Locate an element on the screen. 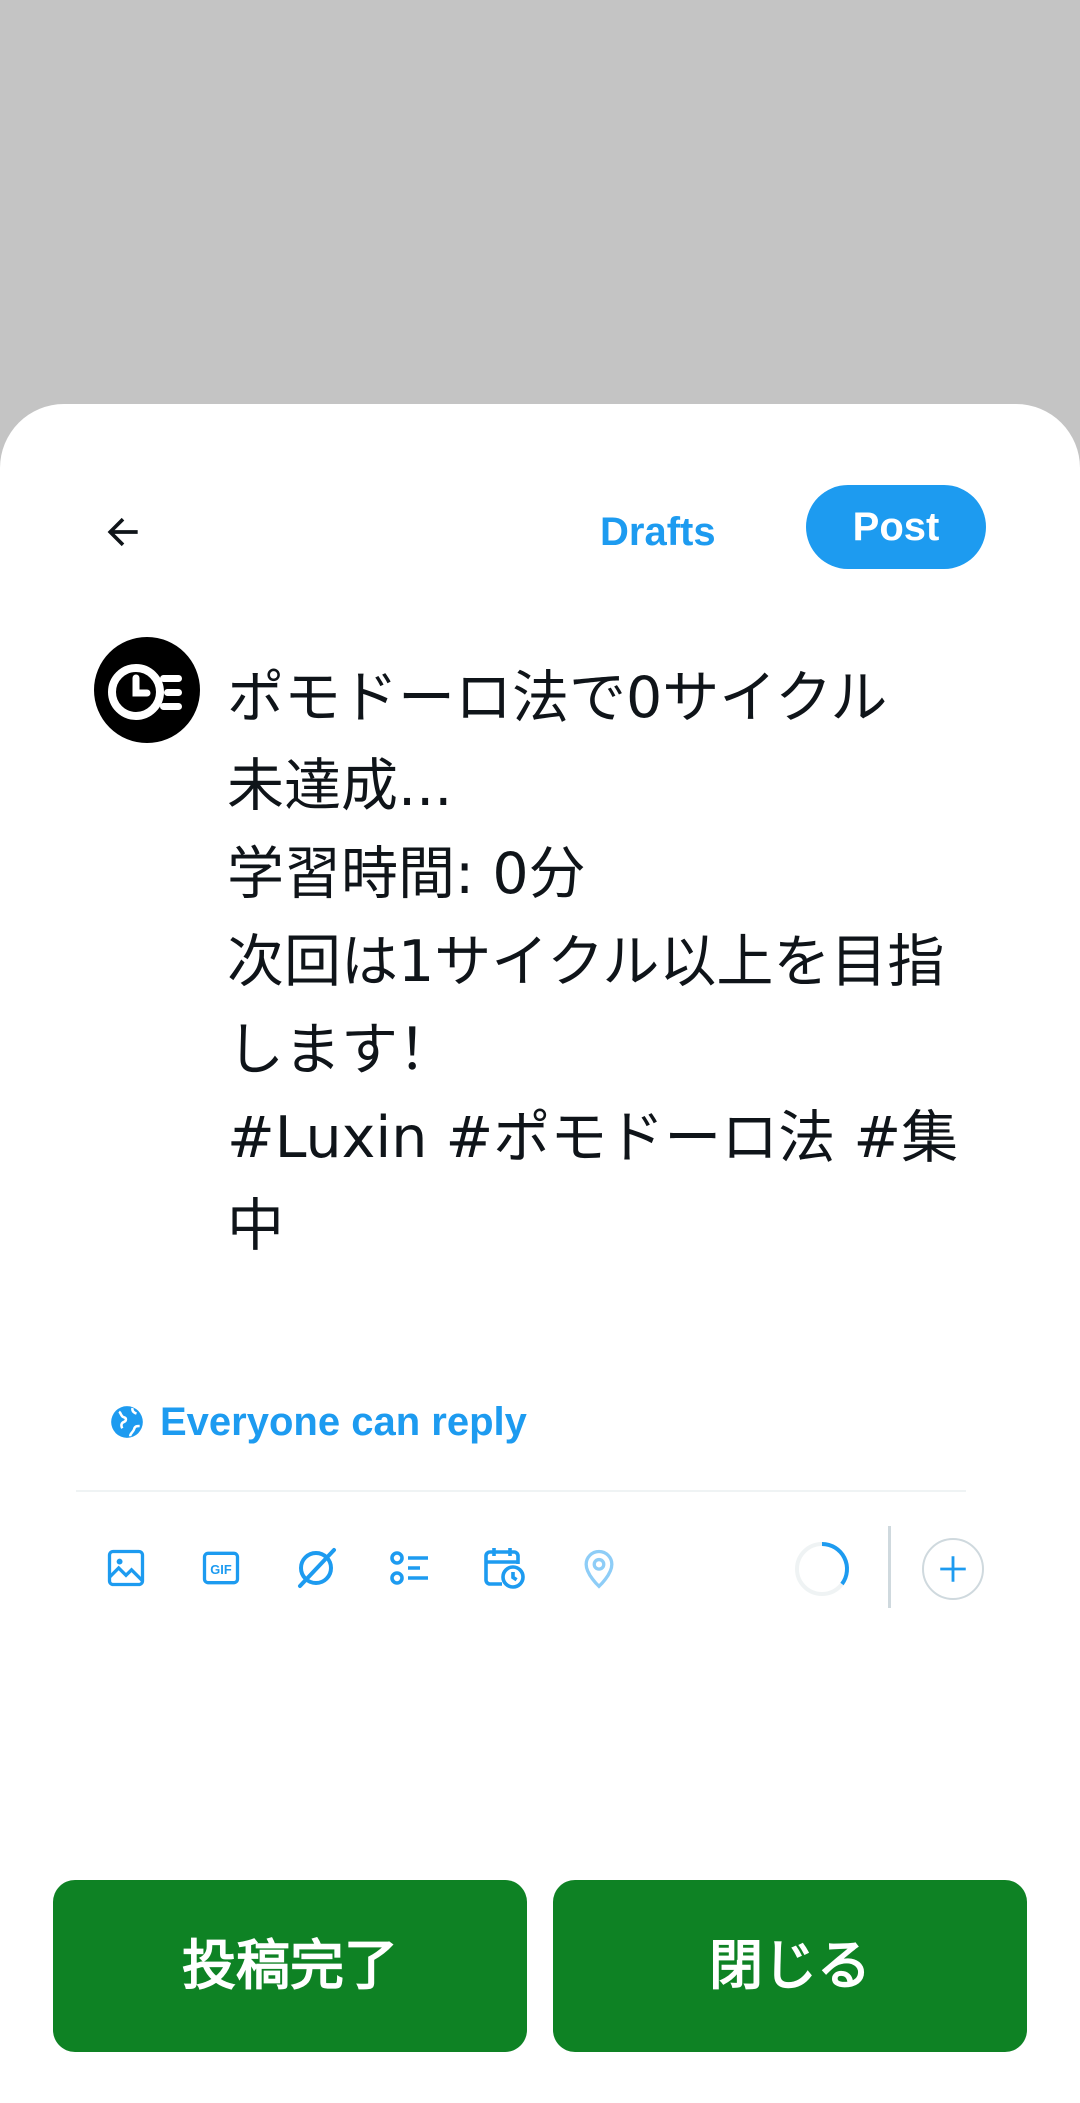 Image resolution: width=1080 pixels, height=2103 pixels. schedule-button is located at coordinates (504, 1568).